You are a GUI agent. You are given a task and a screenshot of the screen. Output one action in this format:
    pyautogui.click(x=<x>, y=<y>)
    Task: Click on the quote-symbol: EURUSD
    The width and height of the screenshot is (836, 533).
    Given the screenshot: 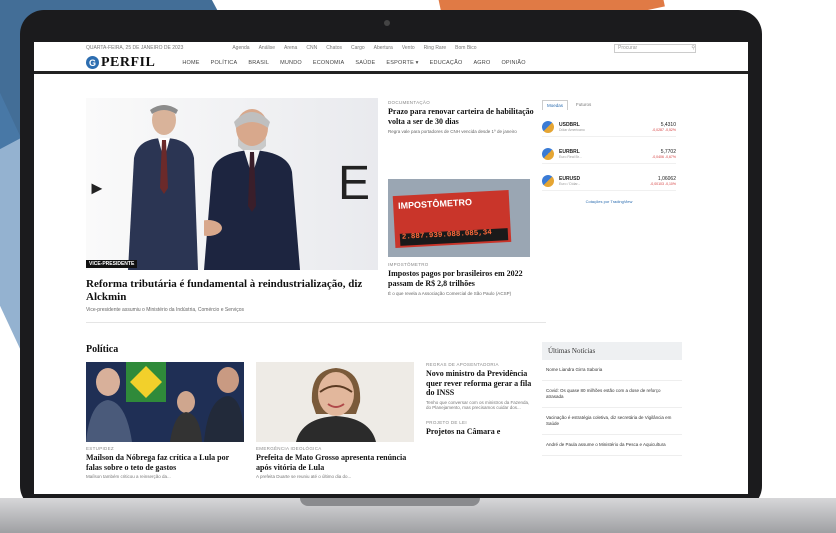 What is the action you would take?
    pyautogui.click(x=570, y=178)
    